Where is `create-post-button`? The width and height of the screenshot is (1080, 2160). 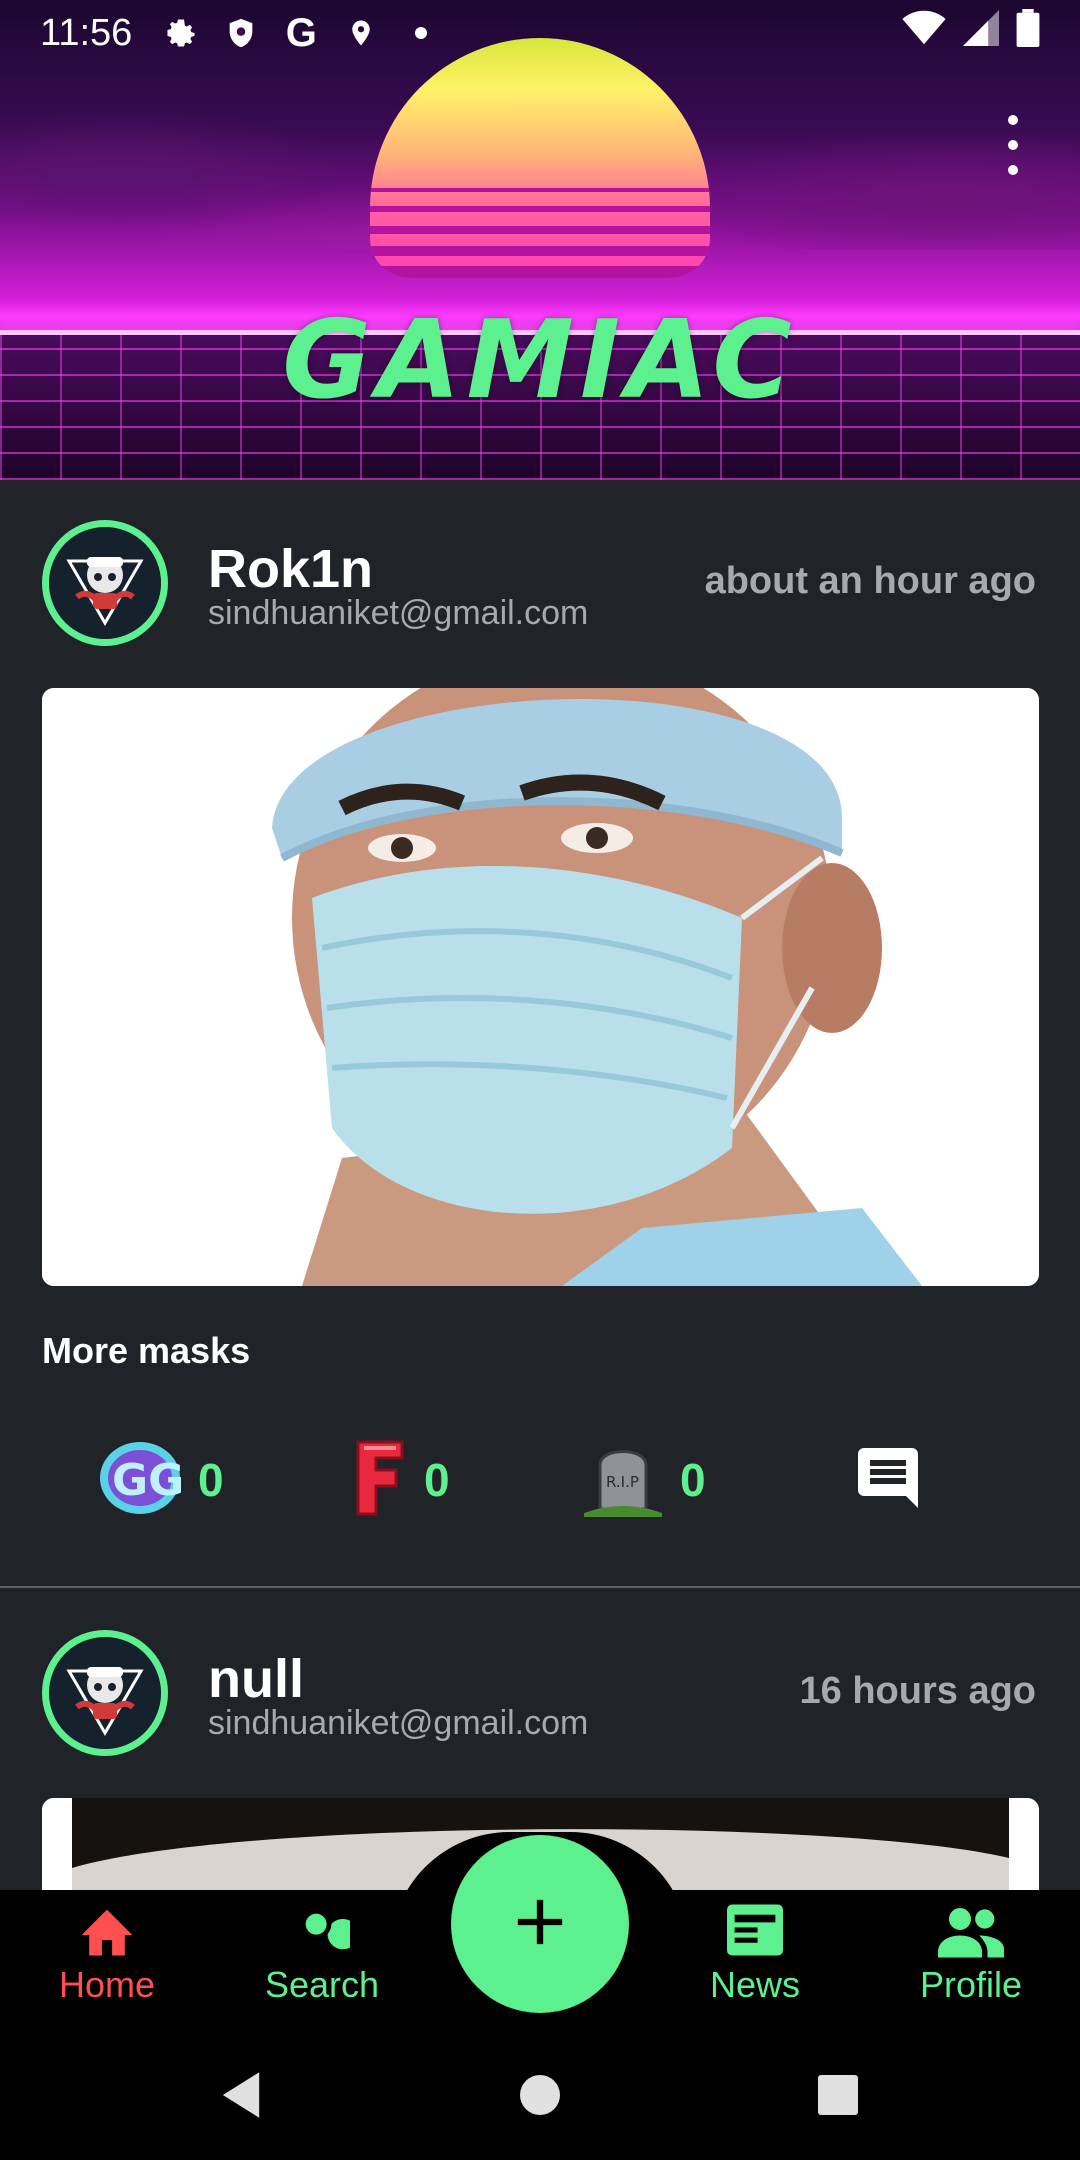
create-post-button is located at coordinates (540, 1924).